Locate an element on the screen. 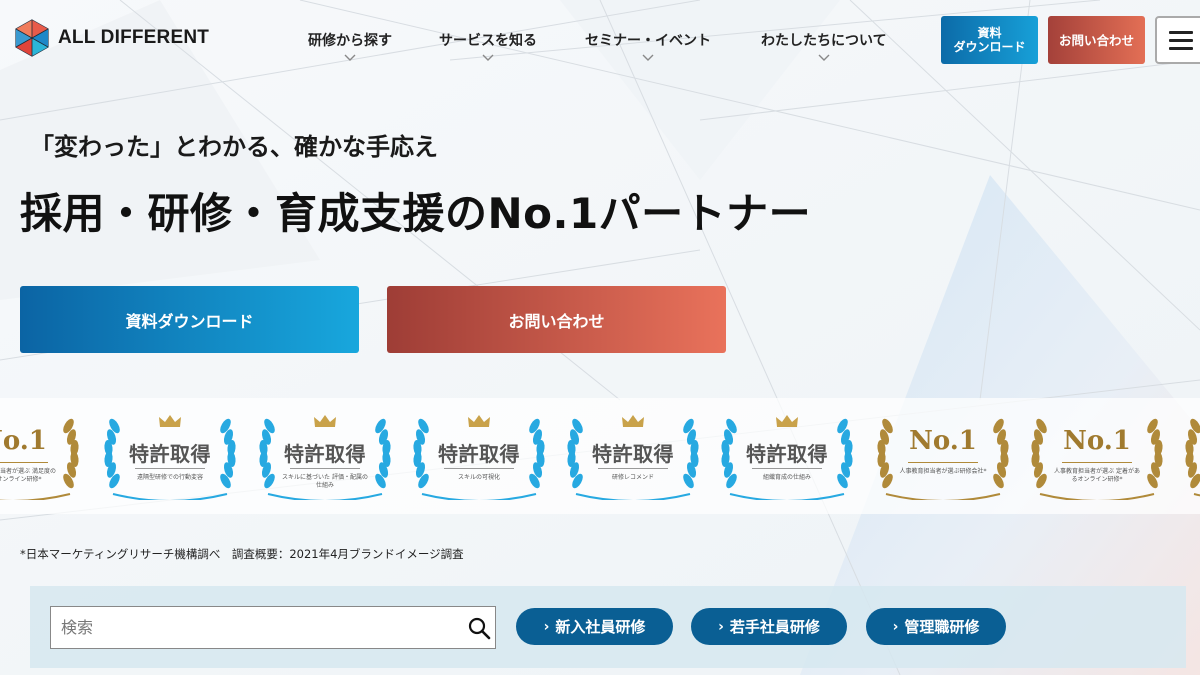 This screenshot has height=675, width=1200. award-badge-no1: No.1 人事教育担当者が選ぶ研修会社* is located at coordinates (943, 456).